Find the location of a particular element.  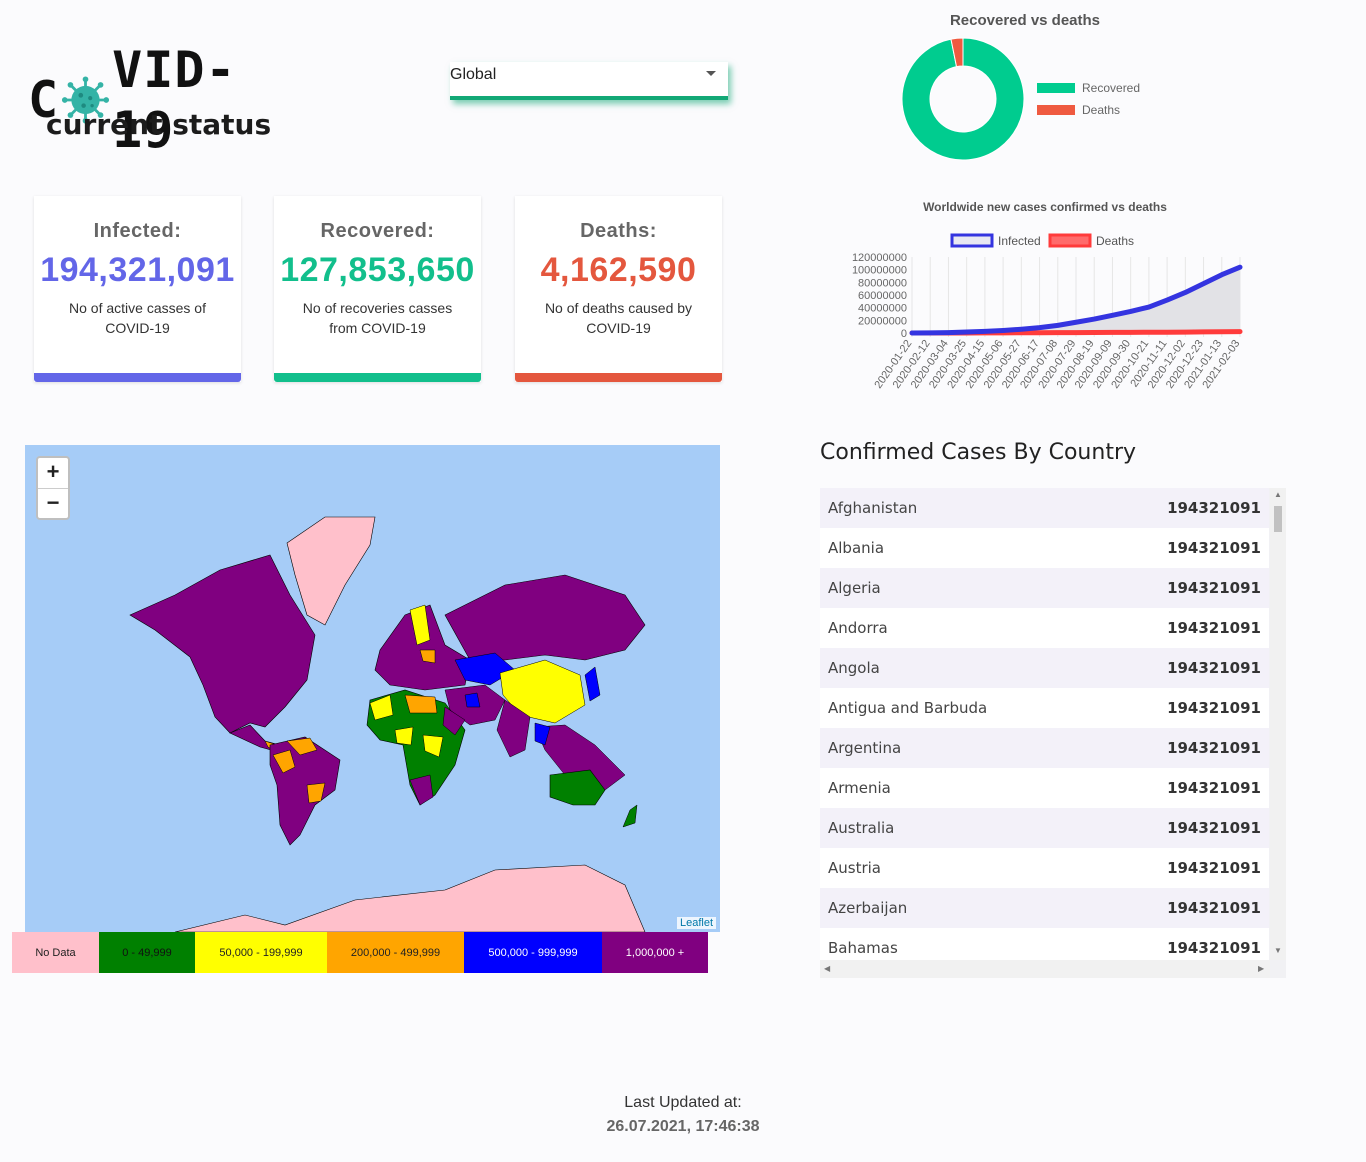

y-tick-label: 80000000 is located at coordinates (882, 283).